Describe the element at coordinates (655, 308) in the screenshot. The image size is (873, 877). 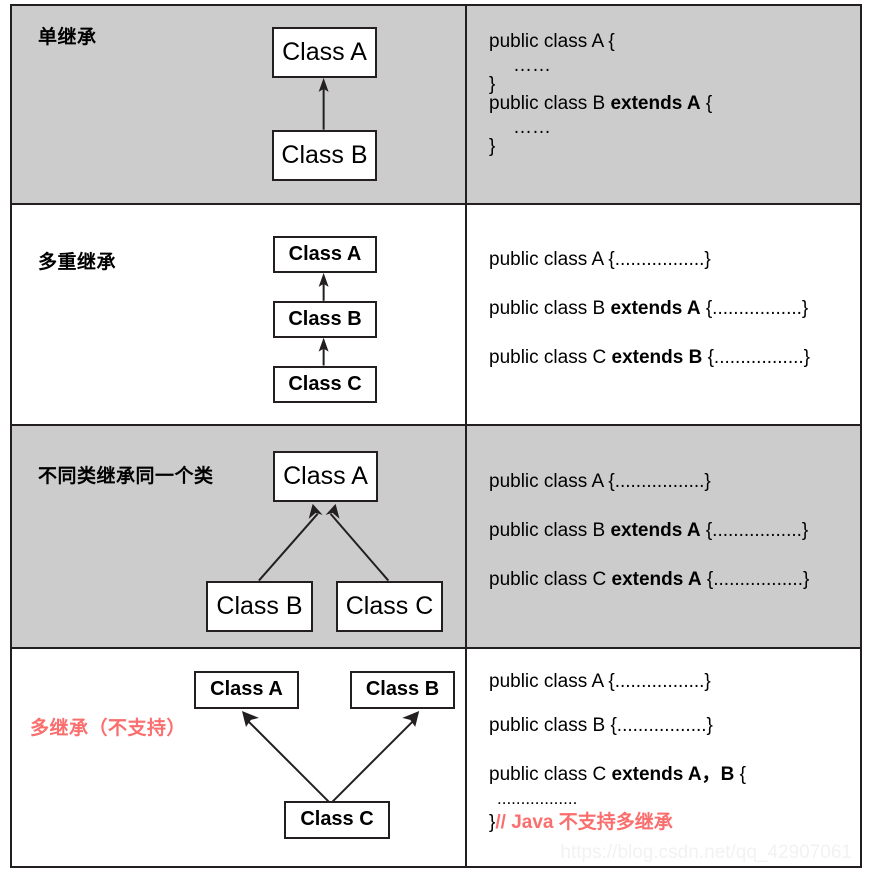
I see `row2-code-keyword-extends-a: extends A` at that location.